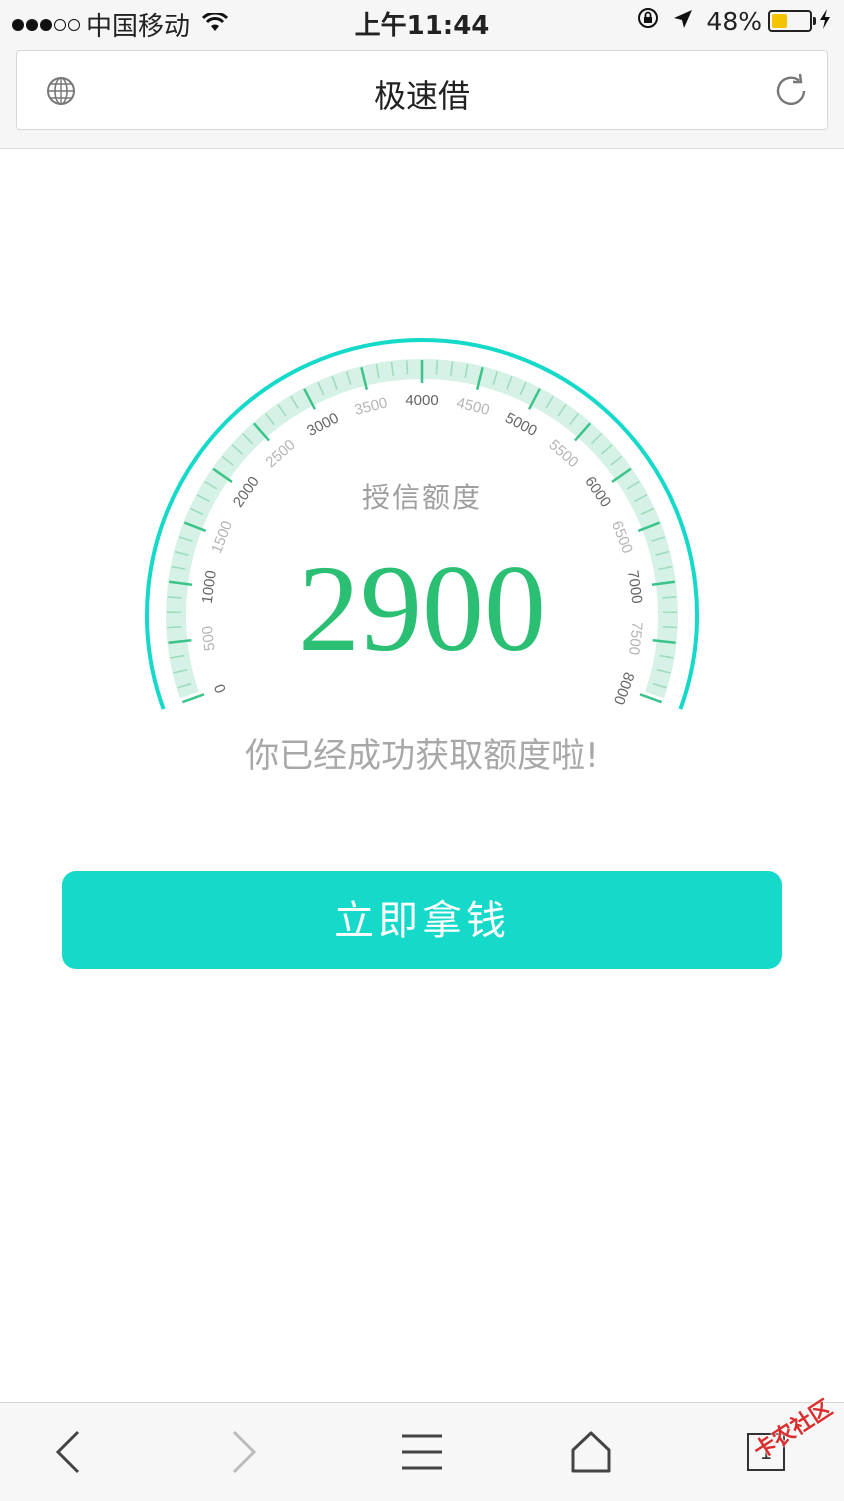 The image size is (844, 1501). Describe the element at coordinates (825, 21) in the screenshot. I see `charging-bolt-icon` at that location.